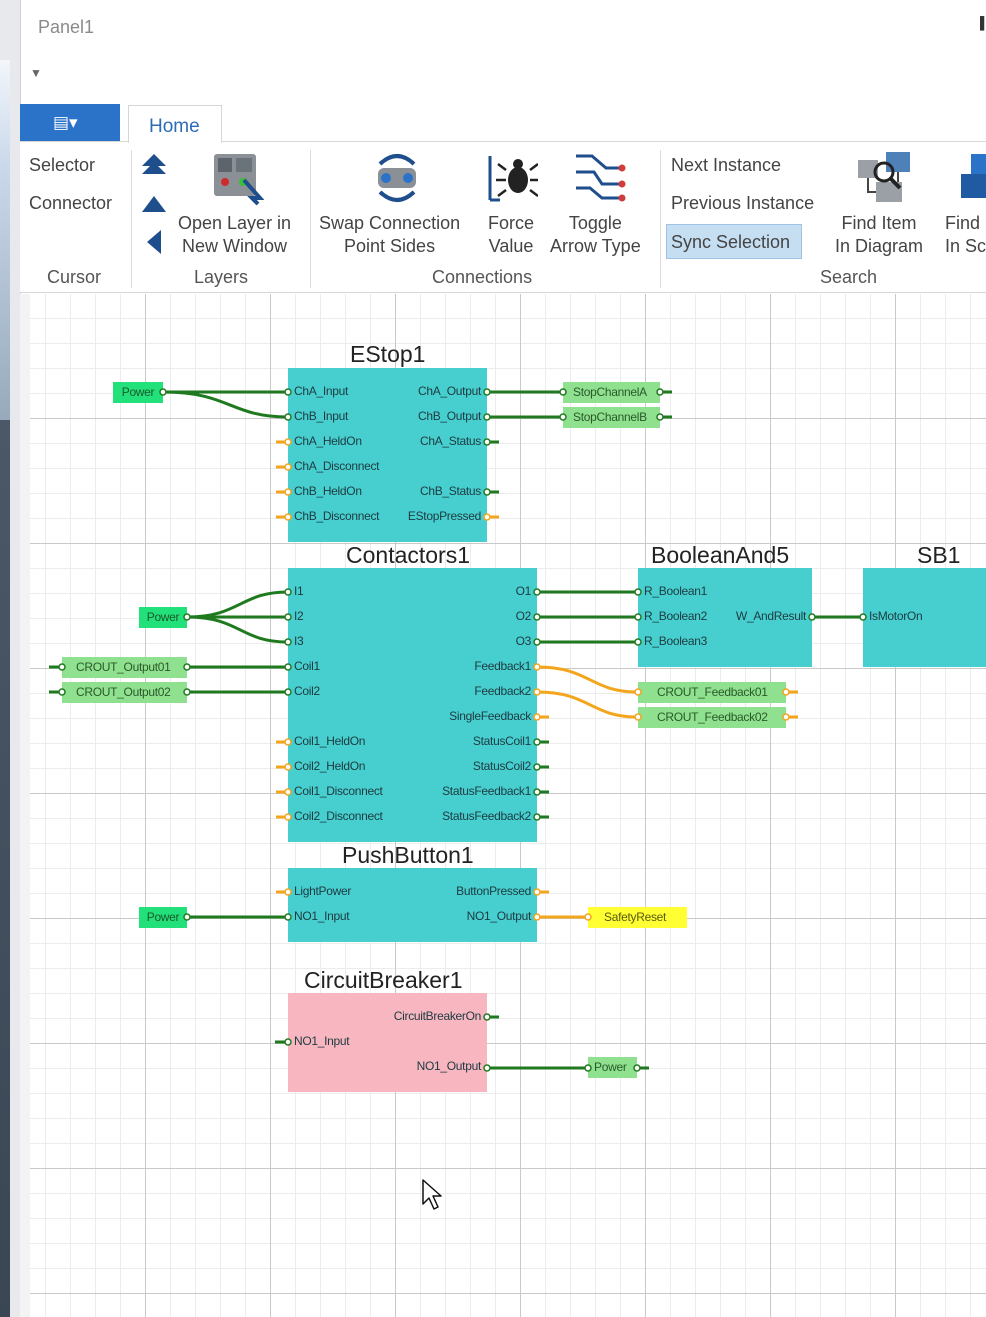 The width and height of the screenshot is (986, 1317). Describe the element at coordinates (449, 1066) in the screenshot. I see `circuitbreaker-output-port: NO1_Output` at that location.